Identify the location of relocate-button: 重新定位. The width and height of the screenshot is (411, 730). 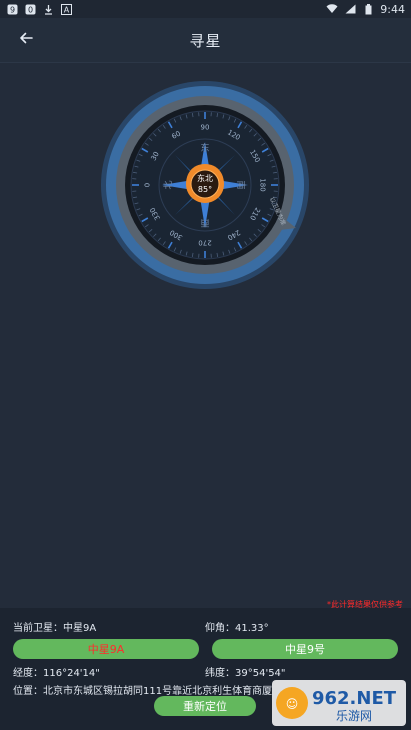
(205, 706).